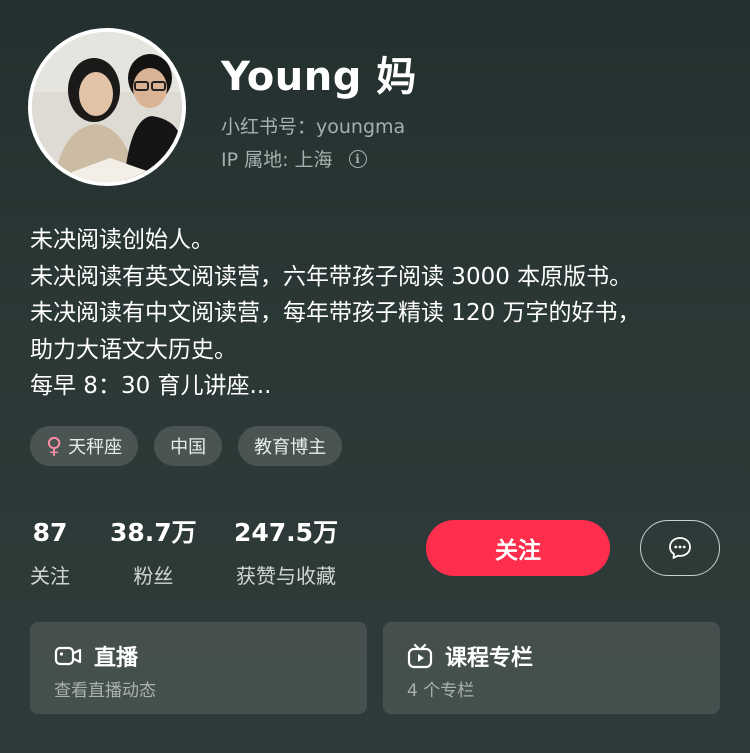 This screenshot has height=753, width=750. I want to click on tag-region: 中国, so click(188, 446).